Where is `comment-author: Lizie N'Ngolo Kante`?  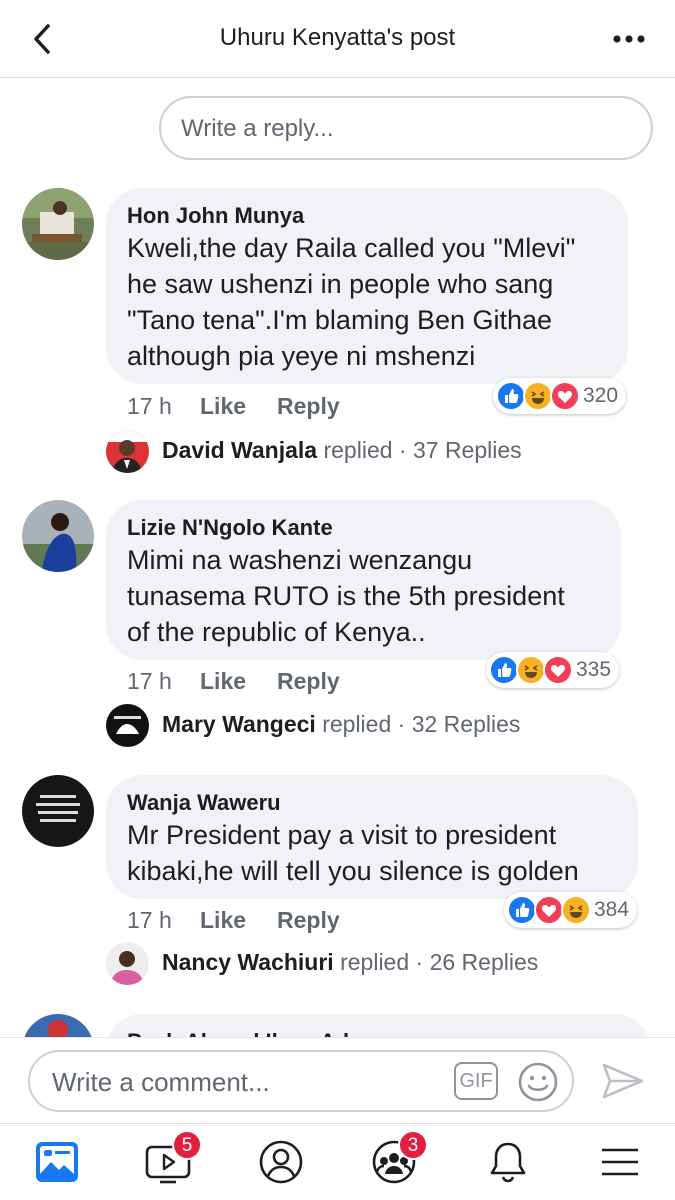
comment-author: Lizie N'Ngolo Kante is located at coordinates (363, 528).